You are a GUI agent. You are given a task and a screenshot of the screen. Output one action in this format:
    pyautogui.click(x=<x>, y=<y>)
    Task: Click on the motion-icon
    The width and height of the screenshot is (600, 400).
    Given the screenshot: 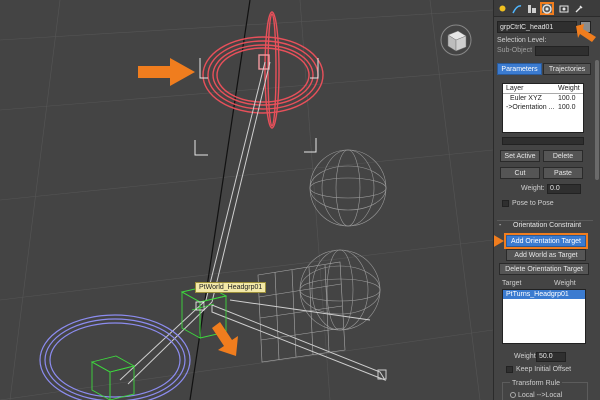 What is the action you would take?
    pyautogui.click(x=547, y=8)
    